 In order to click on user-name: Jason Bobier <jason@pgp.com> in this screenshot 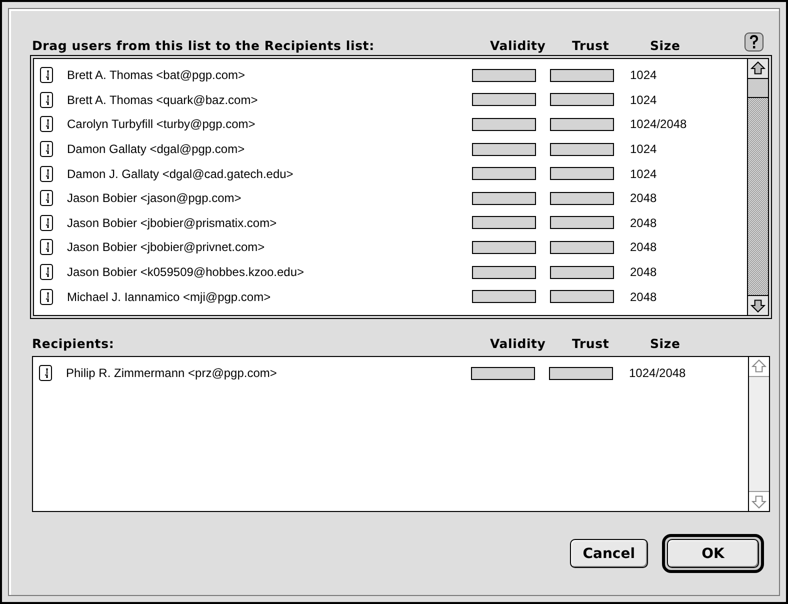, I will do `click(154, 198)`.